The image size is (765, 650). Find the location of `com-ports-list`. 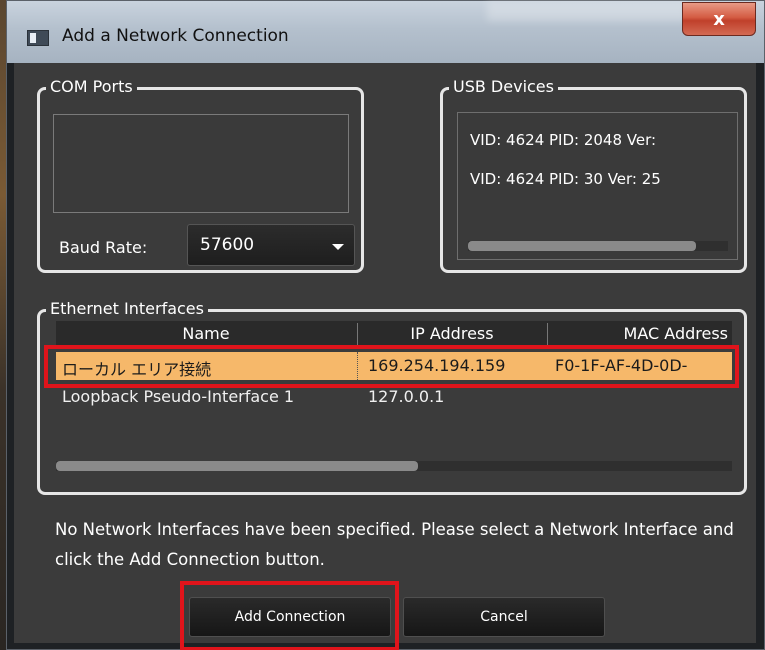

com-ports-list is located at coordinates (201, 163).